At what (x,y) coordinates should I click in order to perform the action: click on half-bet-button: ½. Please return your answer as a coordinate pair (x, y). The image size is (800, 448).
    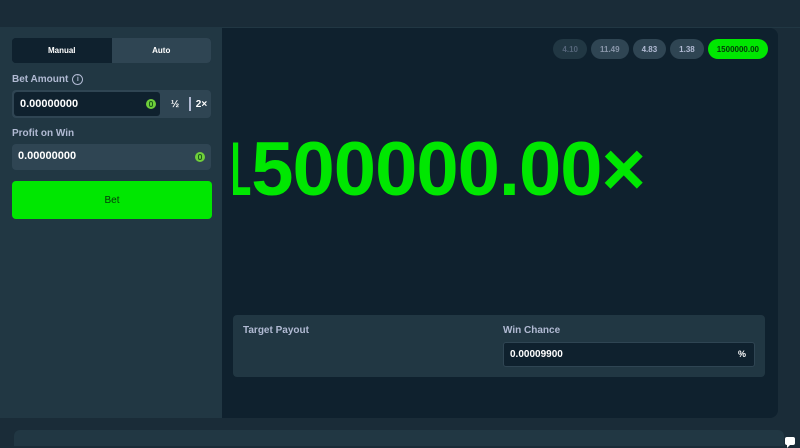
    Looking at the image, I should click on (175, 104).